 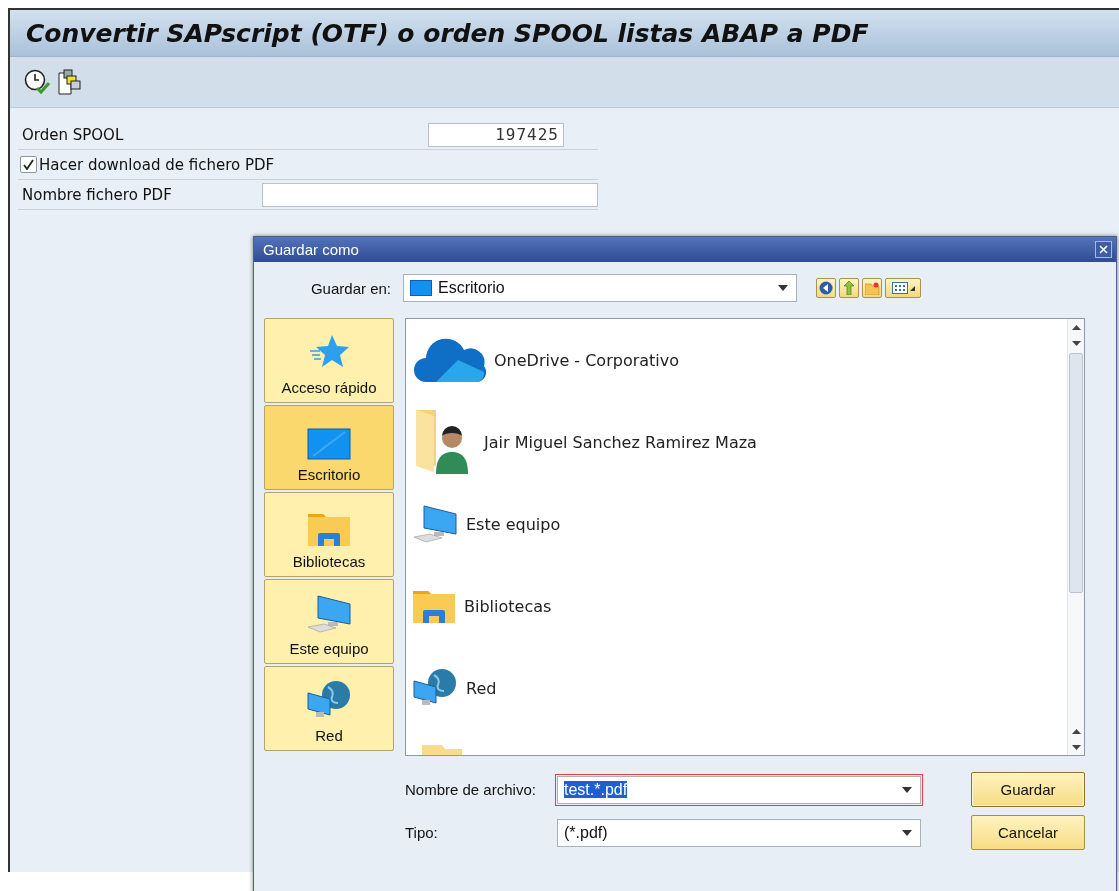 What do you see at coordinates (430, 194) in the screenshot?
I see `input-field` at bounding box center [430, 194].